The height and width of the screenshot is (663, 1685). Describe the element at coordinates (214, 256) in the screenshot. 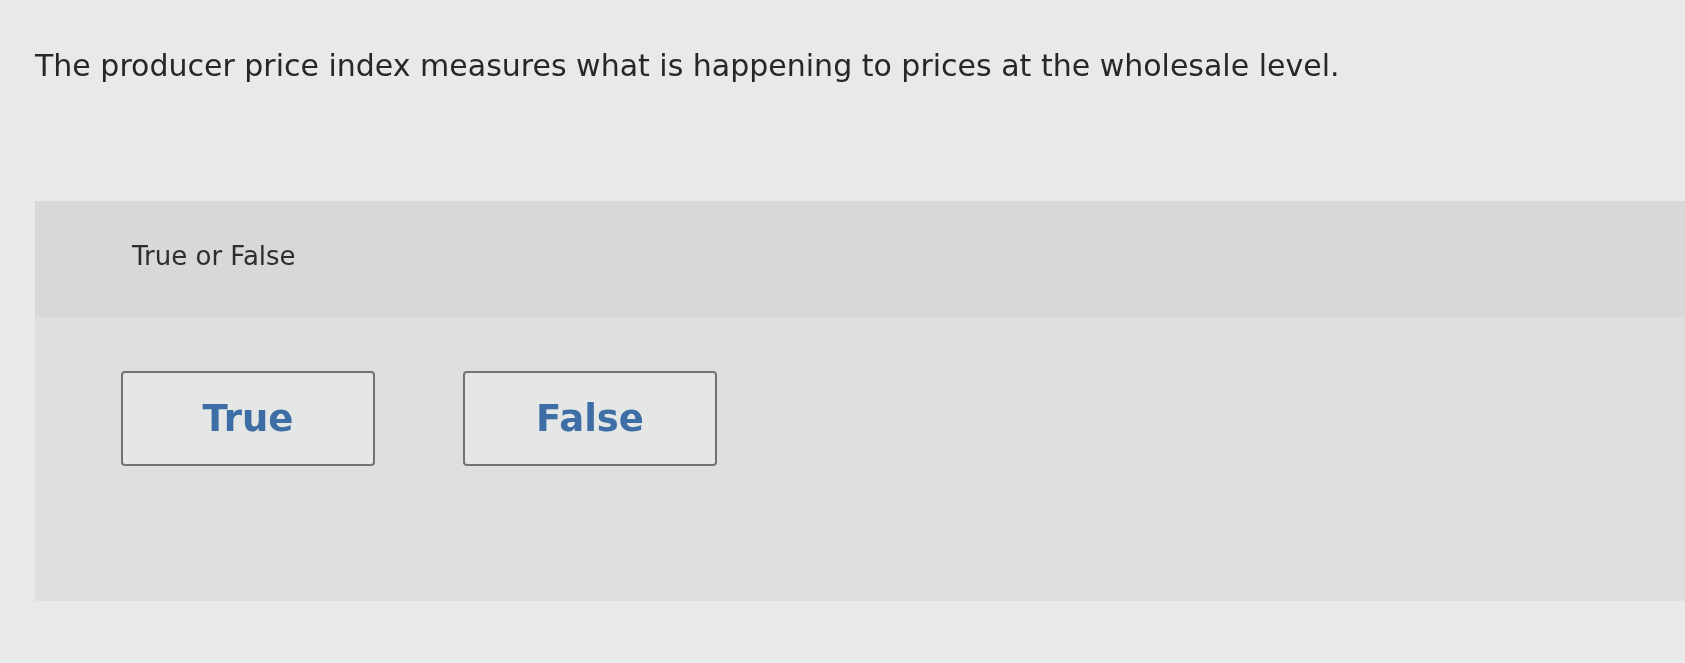

I see `prompt-text: True or False` at that location.